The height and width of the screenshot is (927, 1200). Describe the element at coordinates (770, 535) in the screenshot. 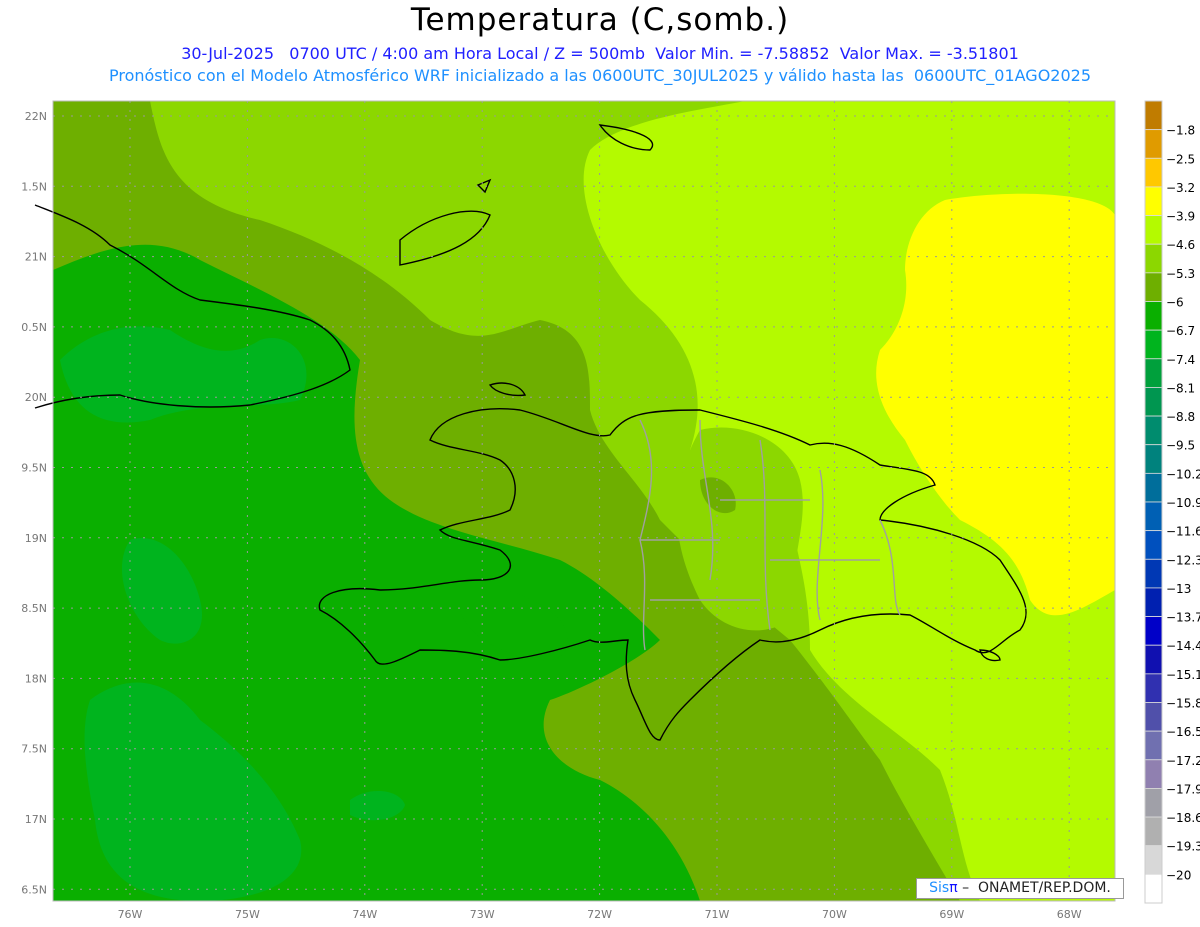

I see `province-borders` at that location.